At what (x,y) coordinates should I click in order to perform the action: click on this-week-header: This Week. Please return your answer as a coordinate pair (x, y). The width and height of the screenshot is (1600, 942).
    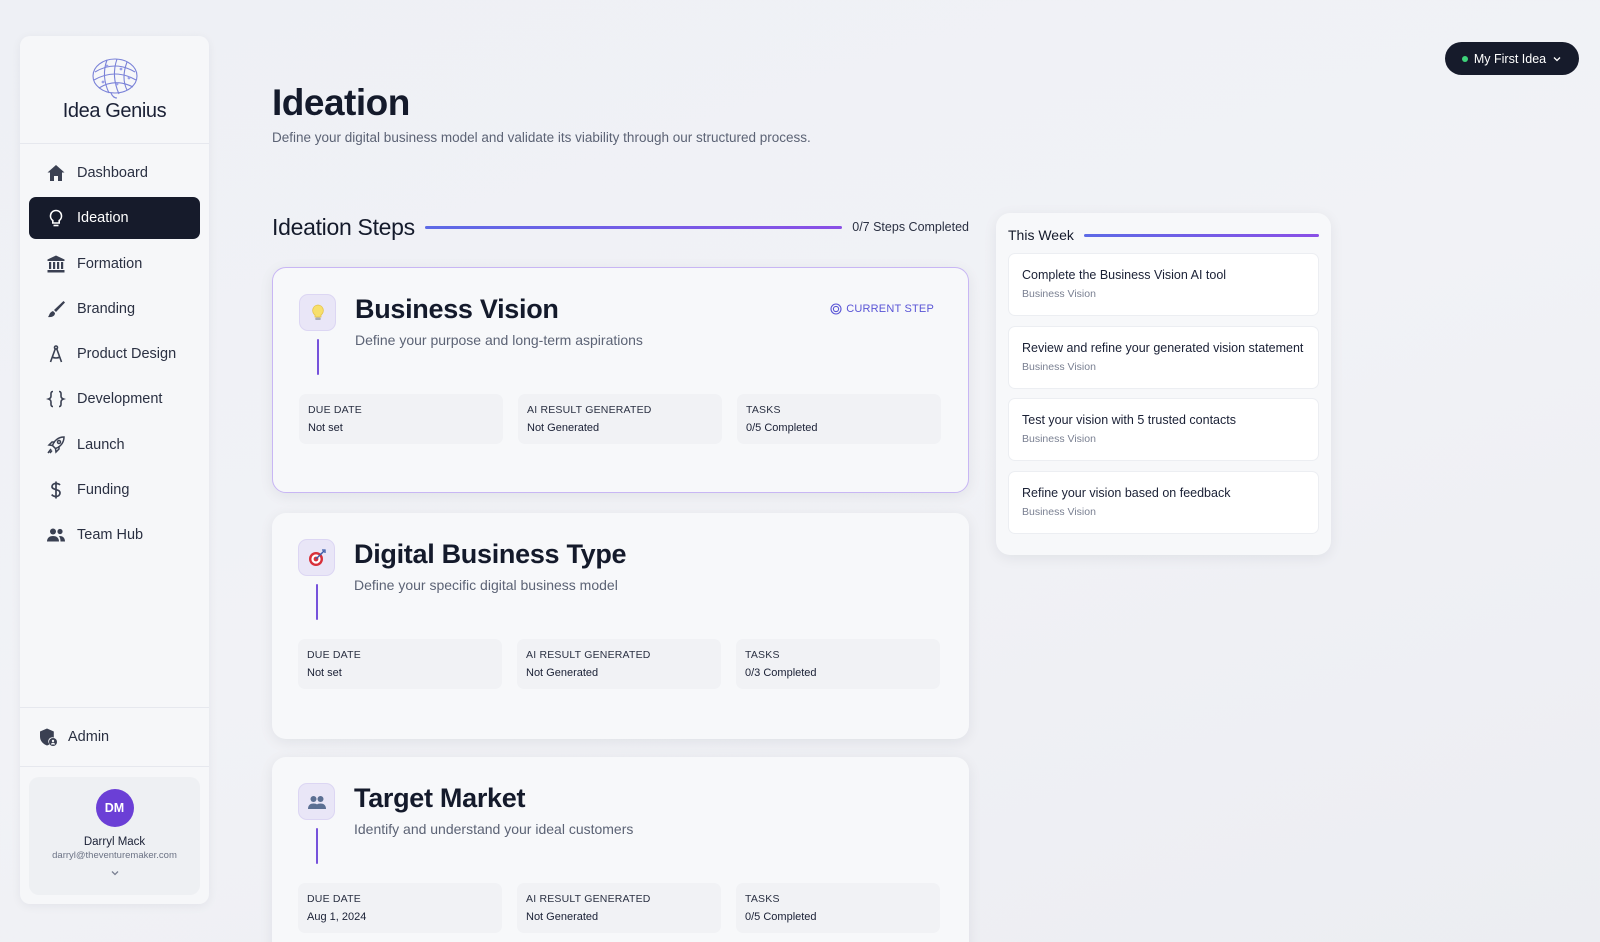
    Looking at the image, I should click on (1163, 235).